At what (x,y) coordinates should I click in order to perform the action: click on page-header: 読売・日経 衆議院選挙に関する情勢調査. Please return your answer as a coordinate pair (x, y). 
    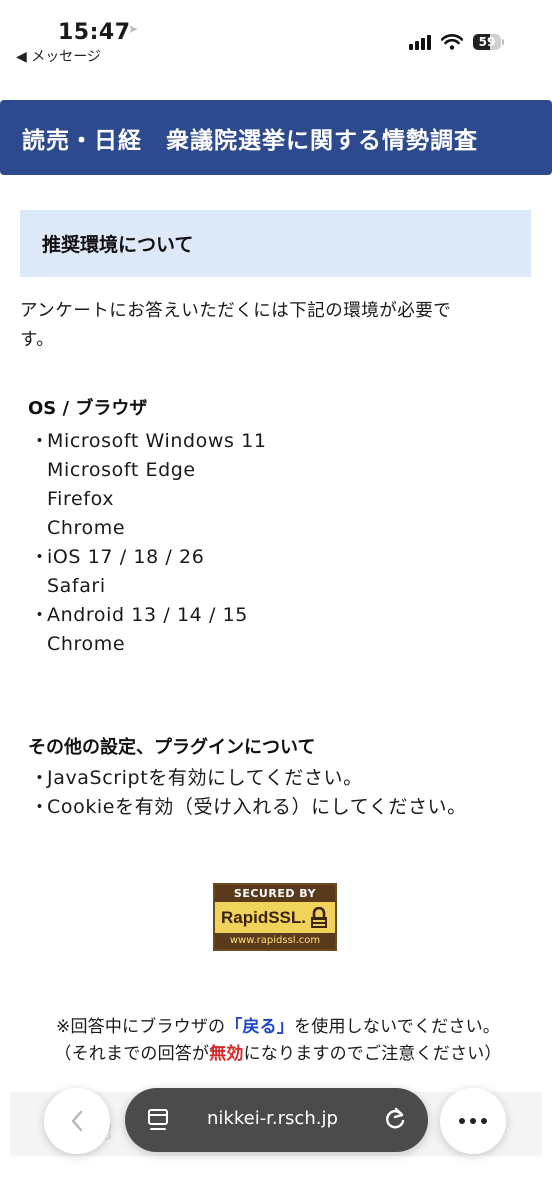
    Looking at the image, I should click on (276, 137).